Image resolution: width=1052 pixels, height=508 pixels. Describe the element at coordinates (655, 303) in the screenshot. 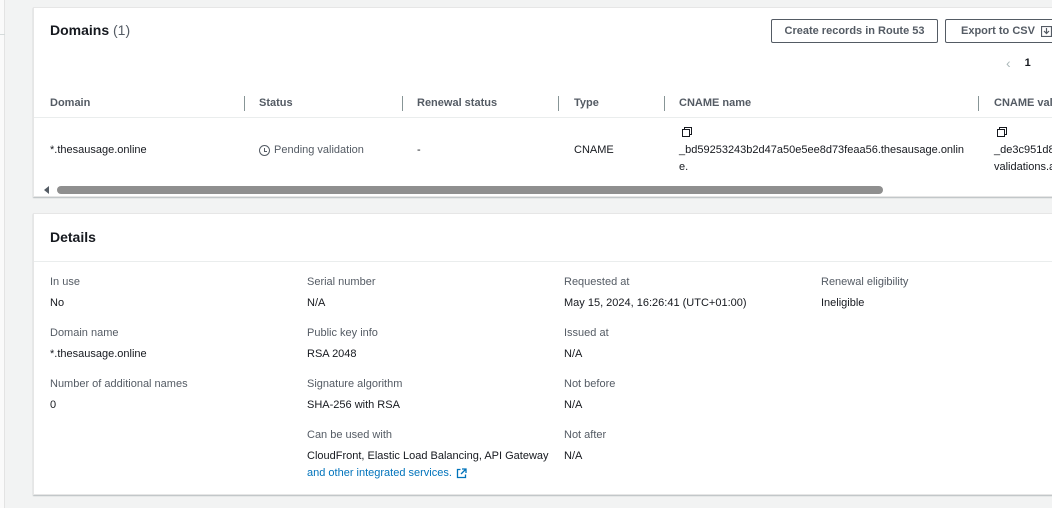

I see `field-value: May 15, 2024, 16:26:41 (UTC+01:00)` at that location.